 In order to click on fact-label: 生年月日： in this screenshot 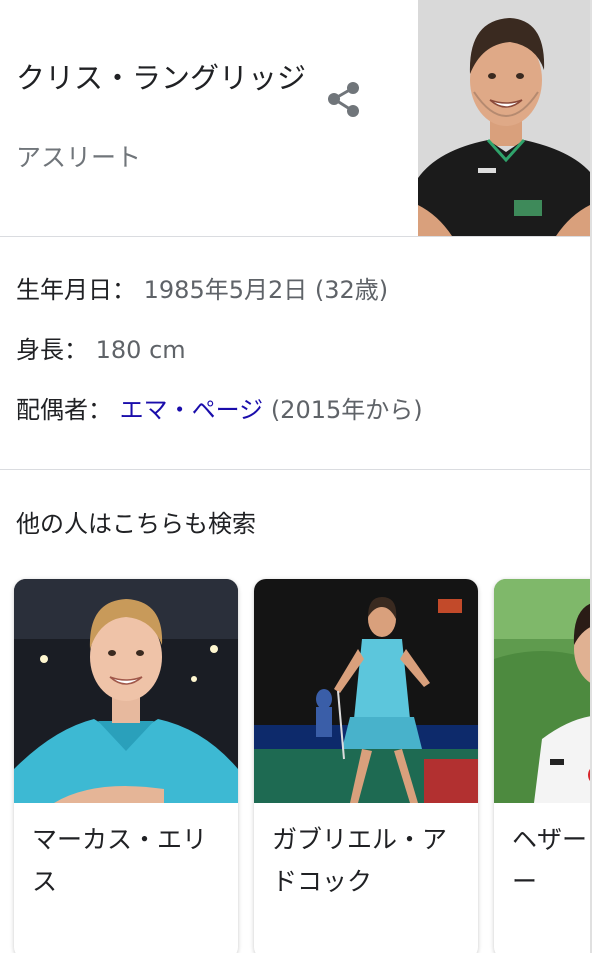, I will do `click(76, 290)`.